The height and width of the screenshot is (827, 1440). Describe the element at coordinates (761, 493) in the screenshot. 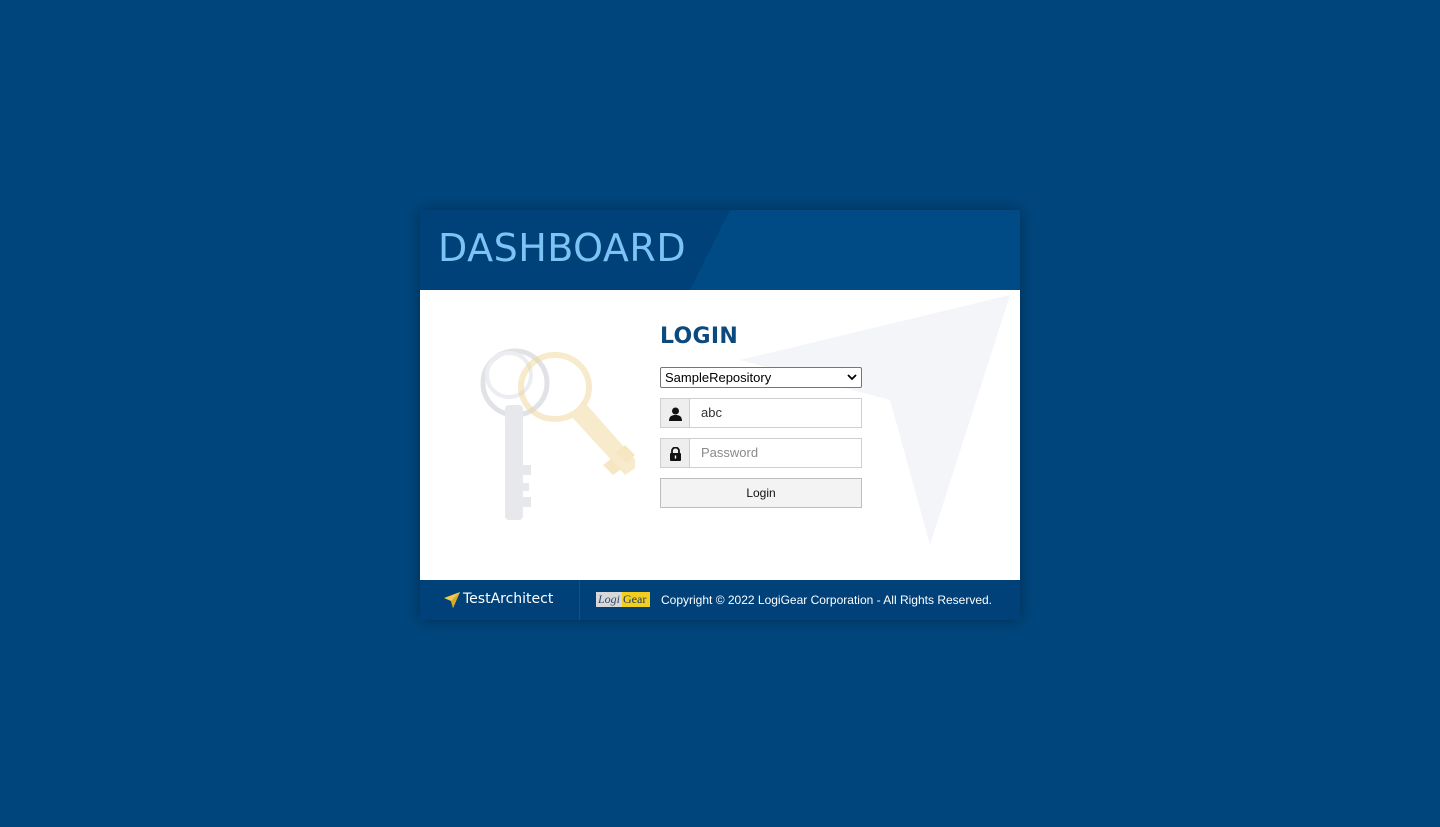

I see `login-button: Login` at that location.